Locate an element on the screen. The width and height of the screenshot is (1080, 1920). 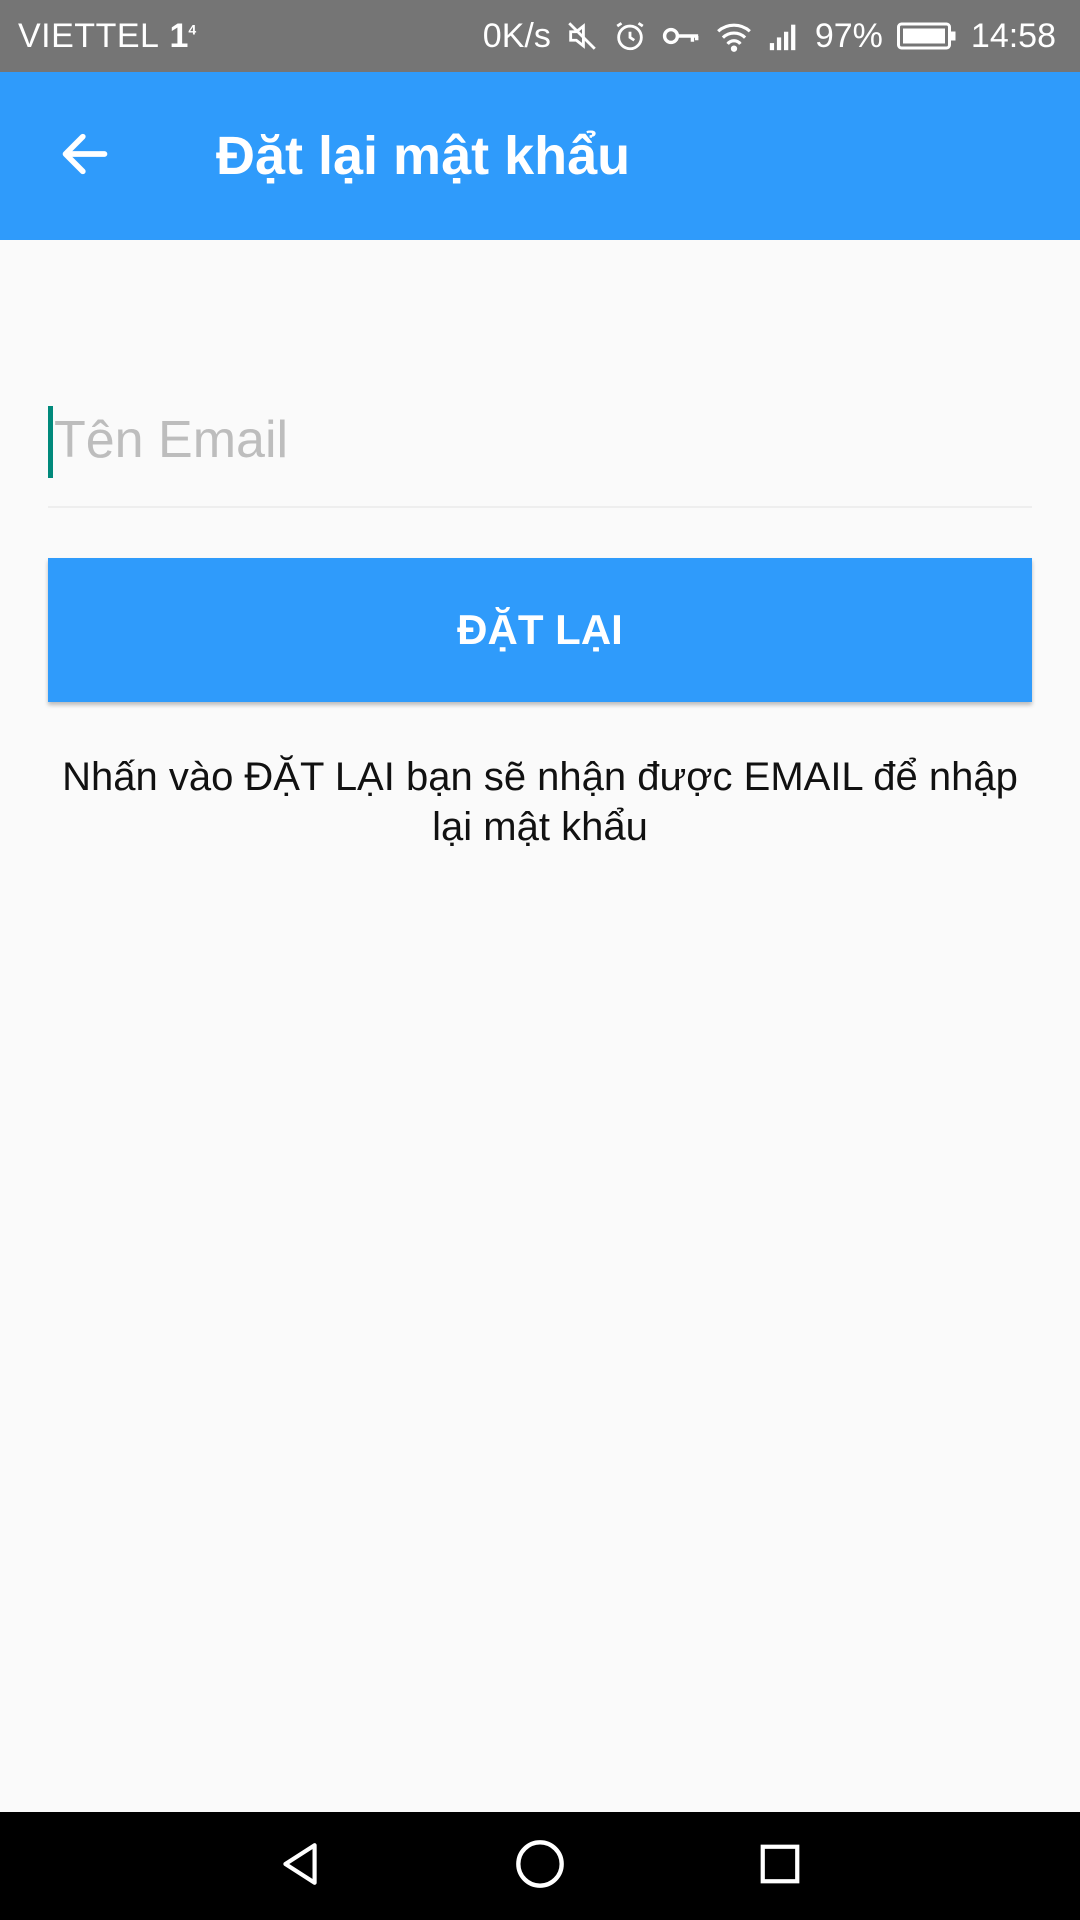
status-bar: VIETTEL 14 0K/s 97% 14:58 is located at coordinates (540, 36).